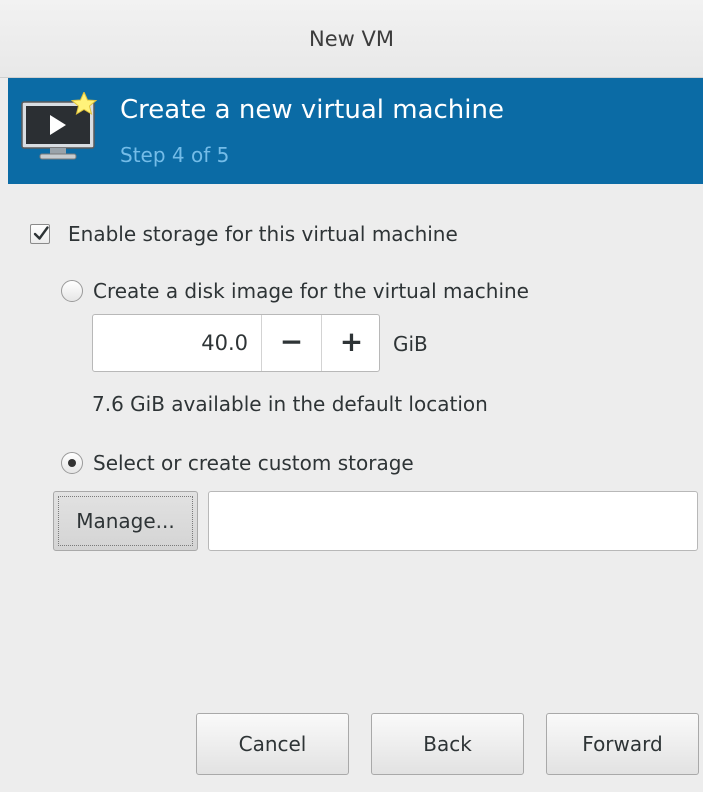  I want to click on forward-button: Forward, so click(622, 744).